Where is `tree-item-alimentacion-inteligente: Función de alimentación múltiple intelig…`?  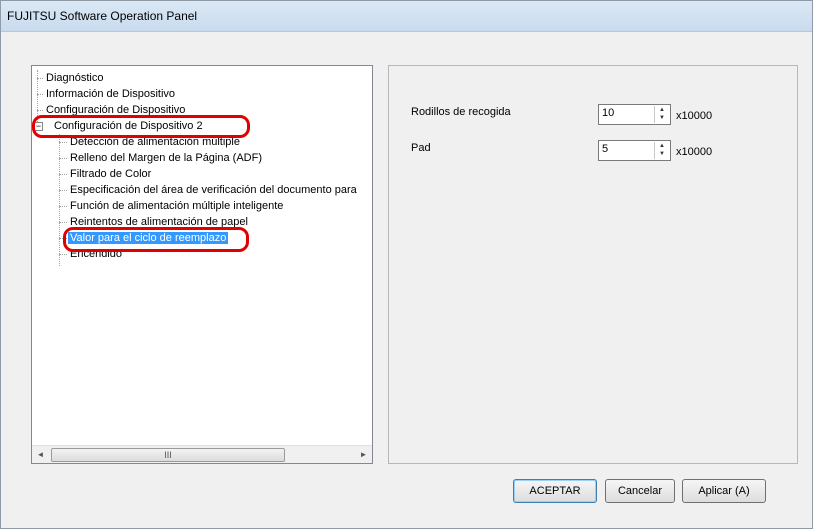
tree-item-alimentacion-inteligente: Función de alimentación múltiple intelig… is located at coordinates (176, 206).